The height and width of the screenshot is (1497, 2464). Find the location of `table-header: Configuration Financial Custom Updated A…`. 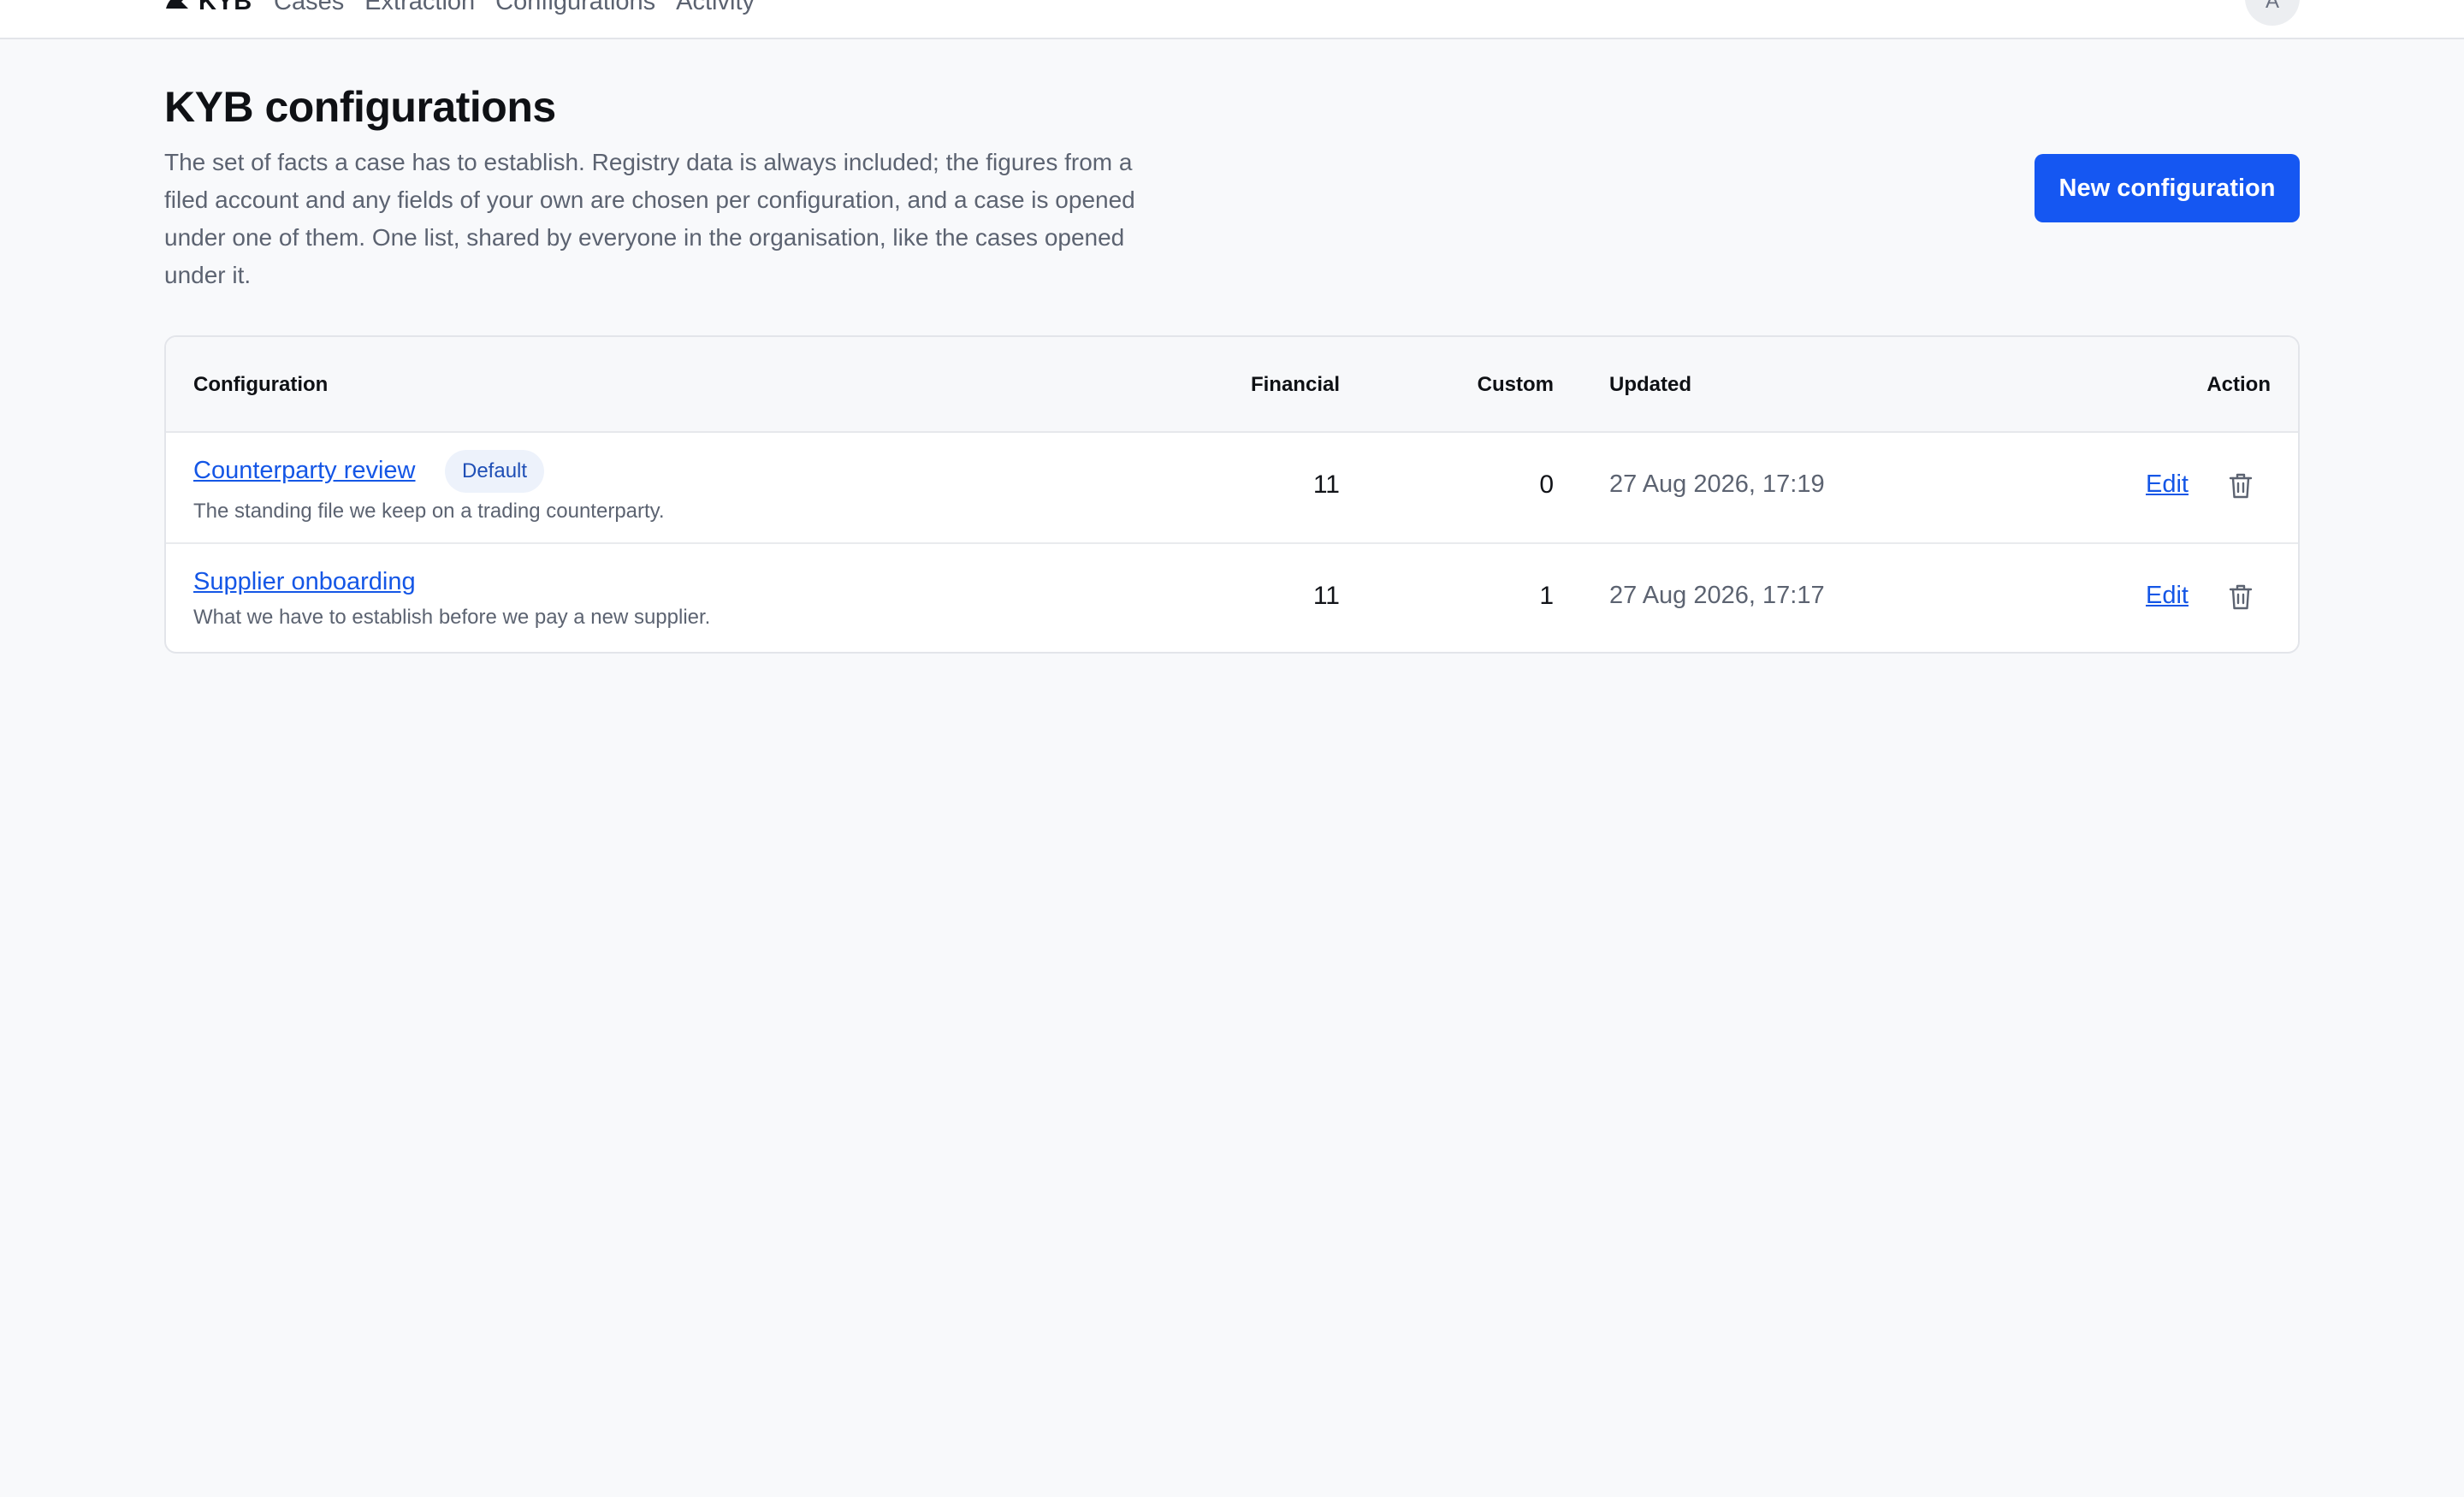

table-header: Configuration Financial Custom Updated A… is located at coordinates (1232, 385).